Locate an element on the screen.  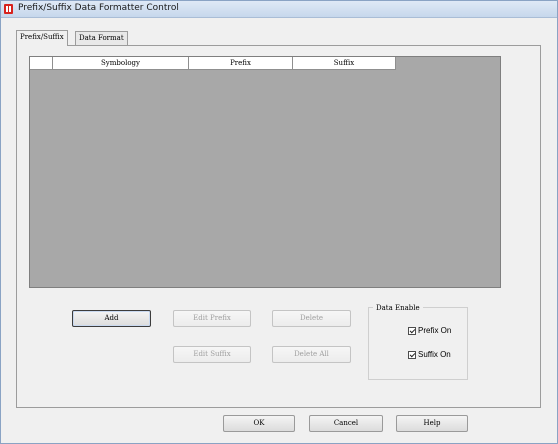
delete-all-button: Delete All is located at coordinates (311, 354).